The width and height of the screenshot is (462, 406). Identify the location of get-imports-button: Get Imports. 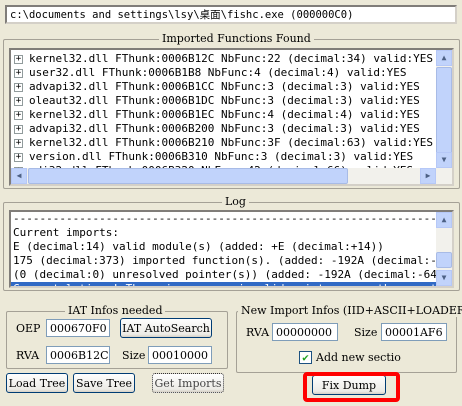
(188, 383).